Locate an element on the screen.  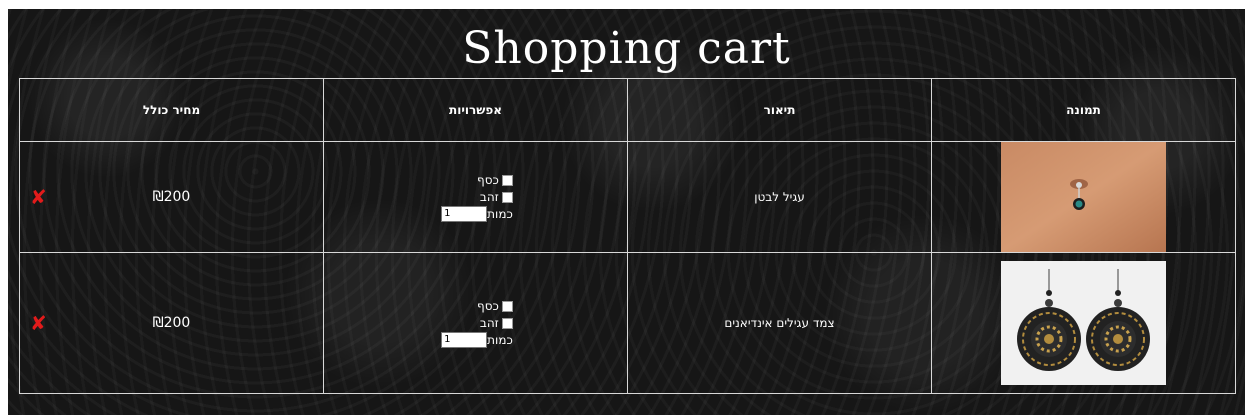
page-title: Shopping cart is located at coordinates (626, 48).